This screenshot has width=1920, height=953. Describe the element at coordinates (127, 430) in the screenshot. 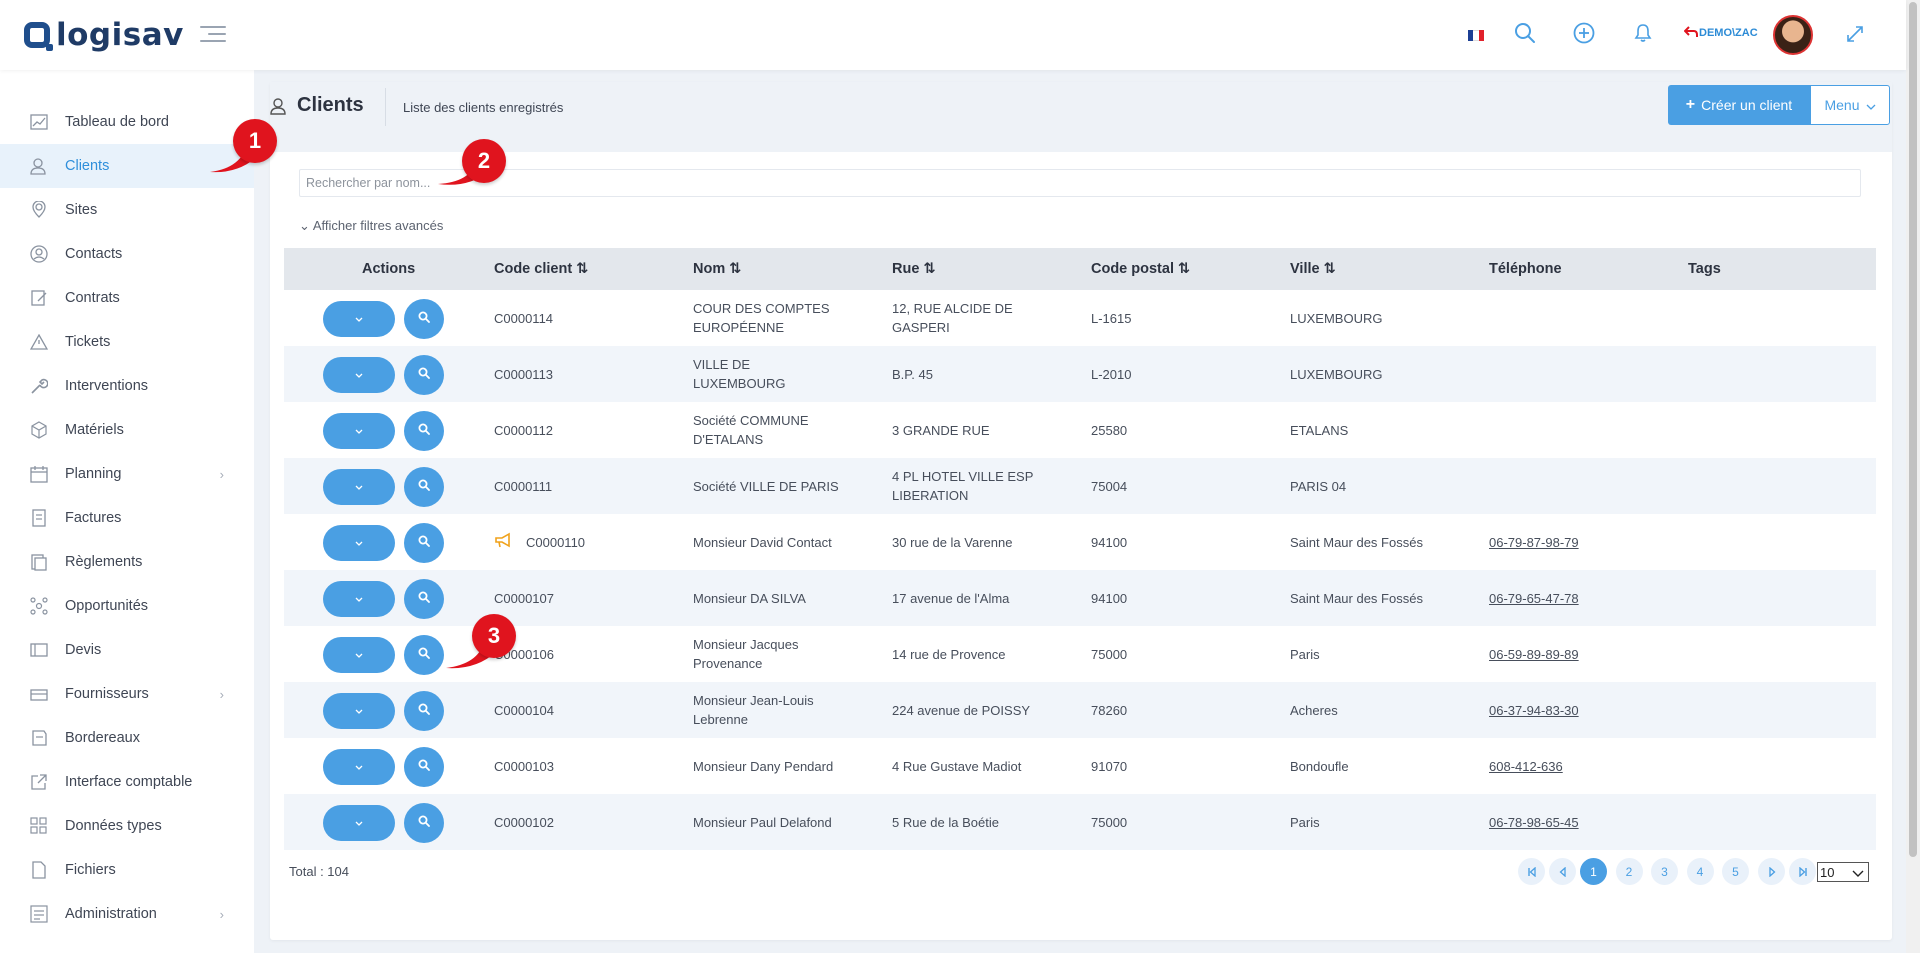

I see `sidebar-item-materiels: Matériels` at that location.